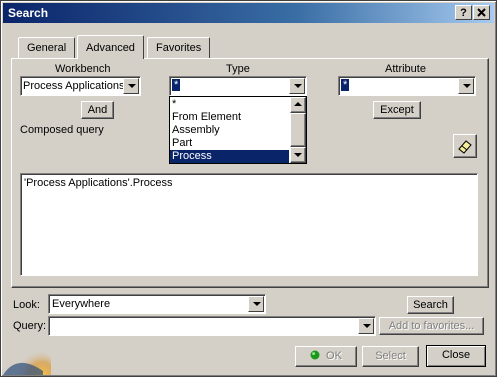  I want to click on query-label: Query:, so click(30, 326).